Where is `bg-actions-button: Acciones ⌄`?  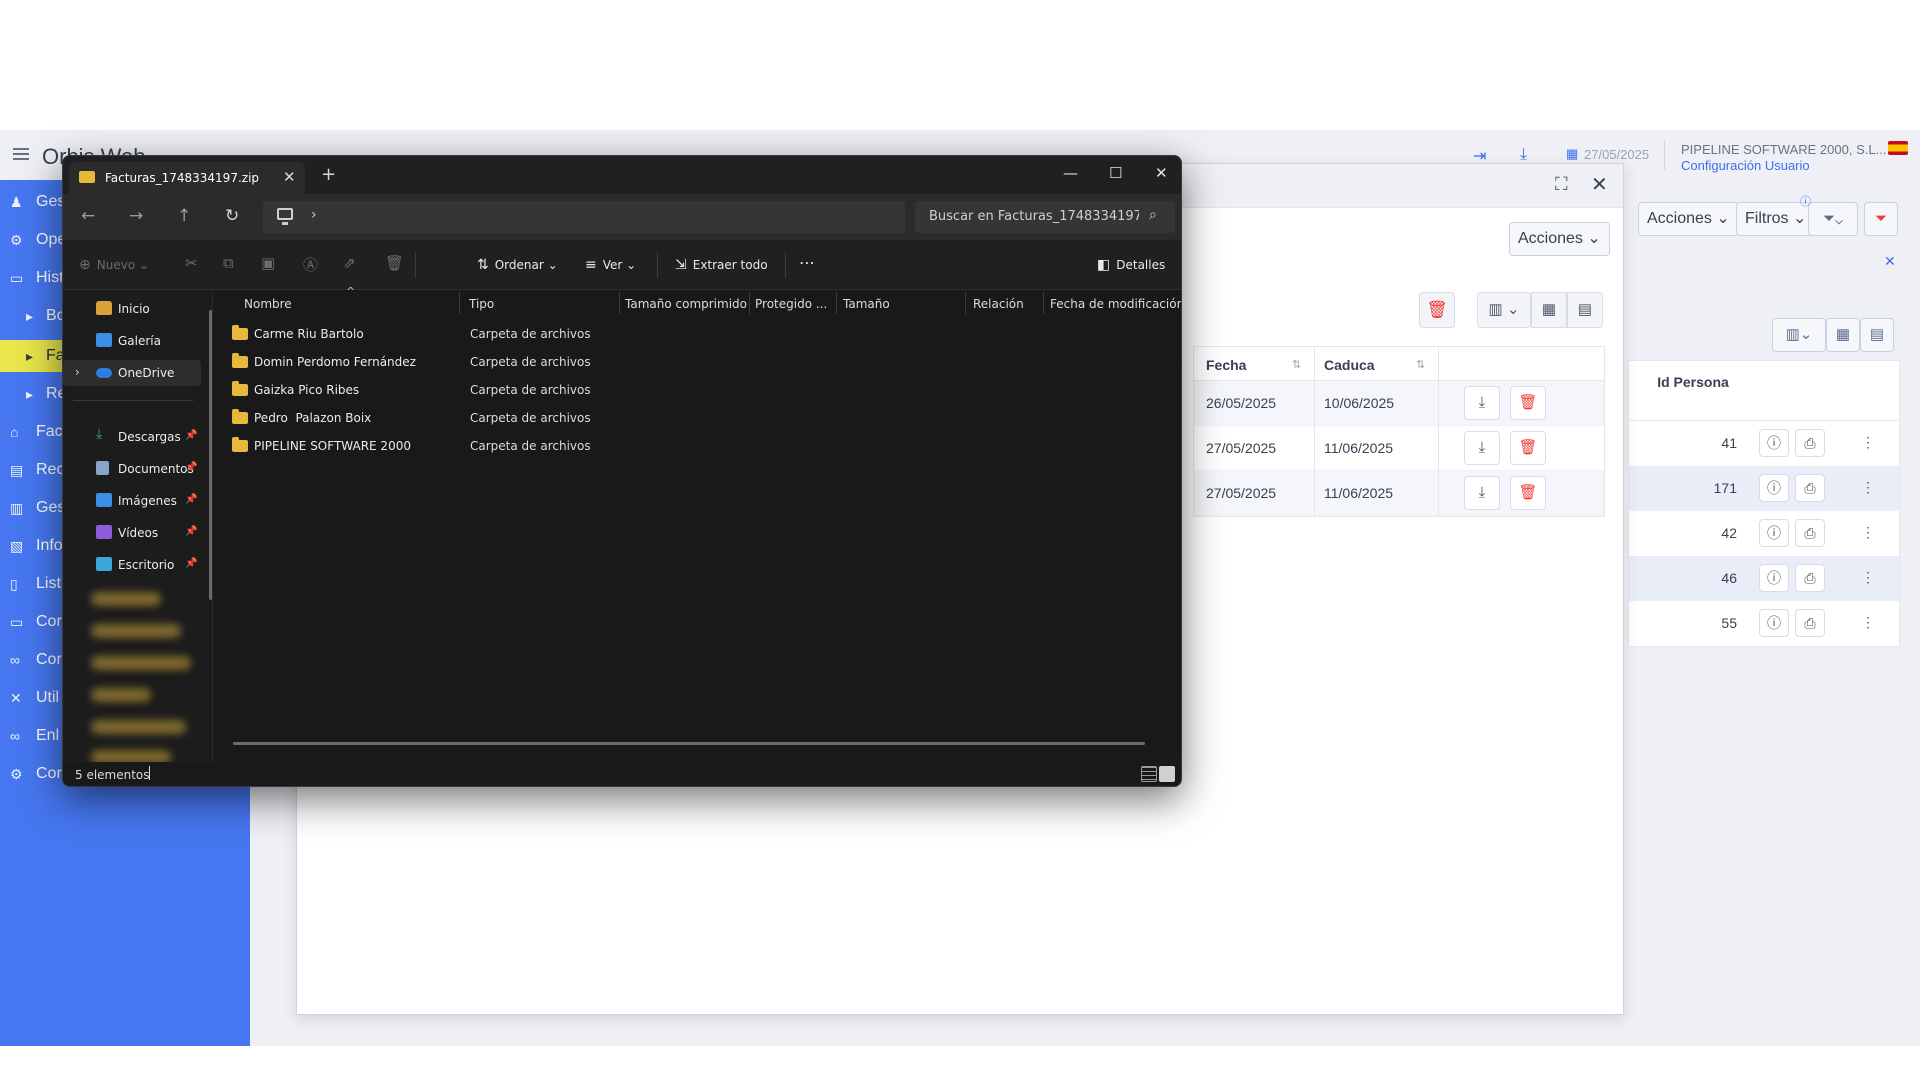 bg-actions-button: Acciones ⌄ is located at coordinates (1688, 219).